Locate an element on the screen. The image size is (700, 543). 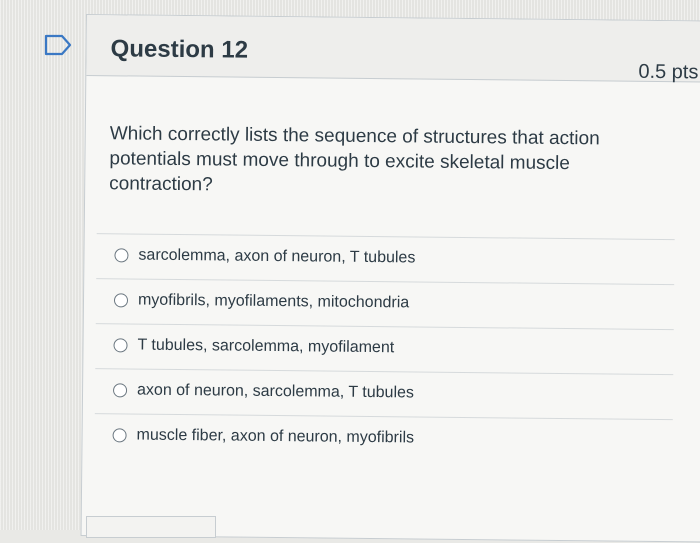
answer-option: axon of neuron, sarcolemma, T tubules is located at coordinates (384, 394).